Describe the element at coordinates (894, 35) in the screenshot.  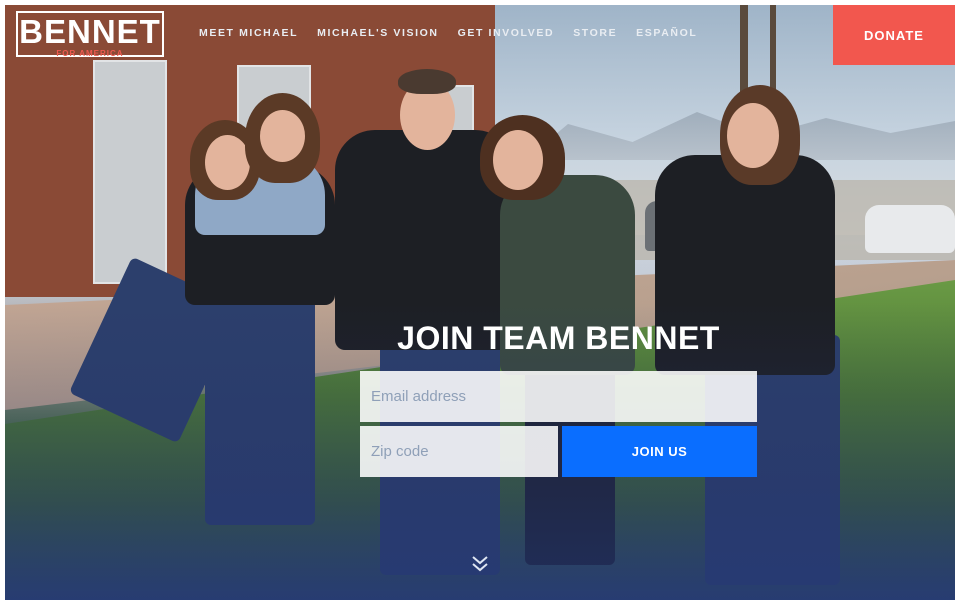
I see `donate-button: DONATE` at that location.